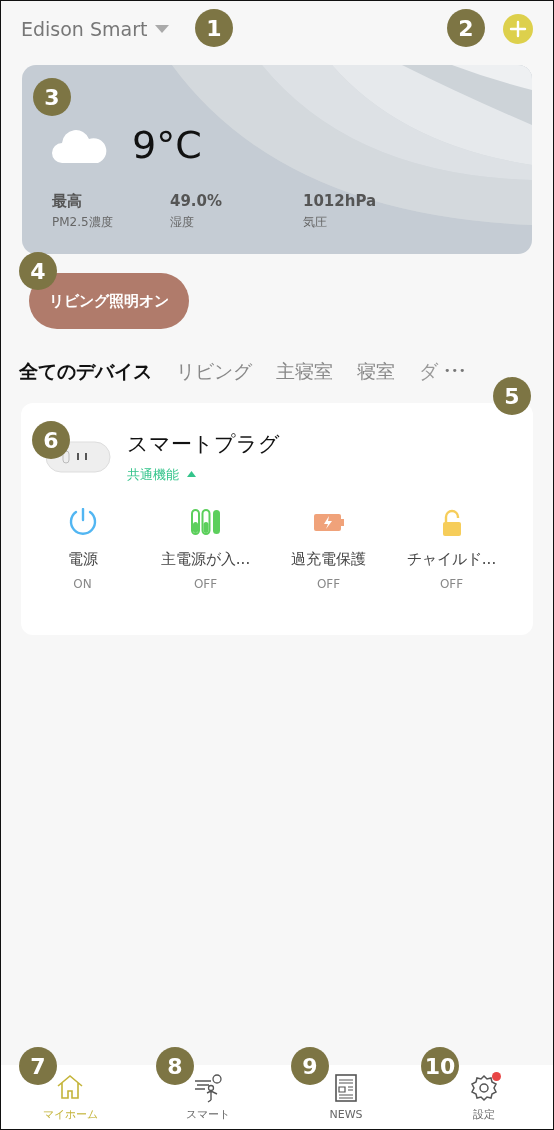 This screenshot has width=554, height=1130. Describe the element at coordinates (38, 1066) in the screenshot. I see `callout-marker: 7` at that location.